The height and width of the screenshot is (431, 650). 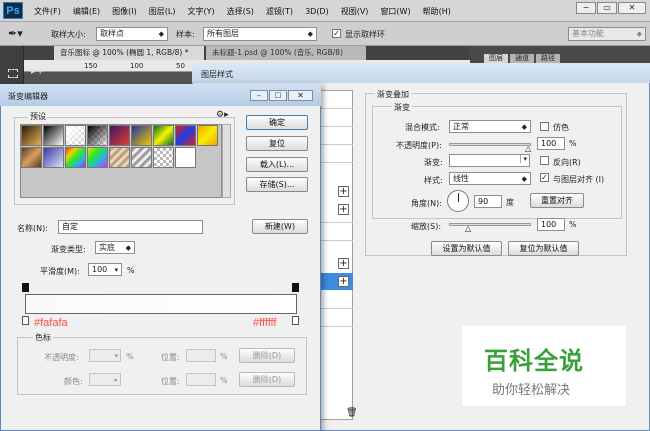 What do you see at coordinates (162, 11) in the screenshot?
I see `menu-item: 图层(L)` at bounding box center [162, 11].